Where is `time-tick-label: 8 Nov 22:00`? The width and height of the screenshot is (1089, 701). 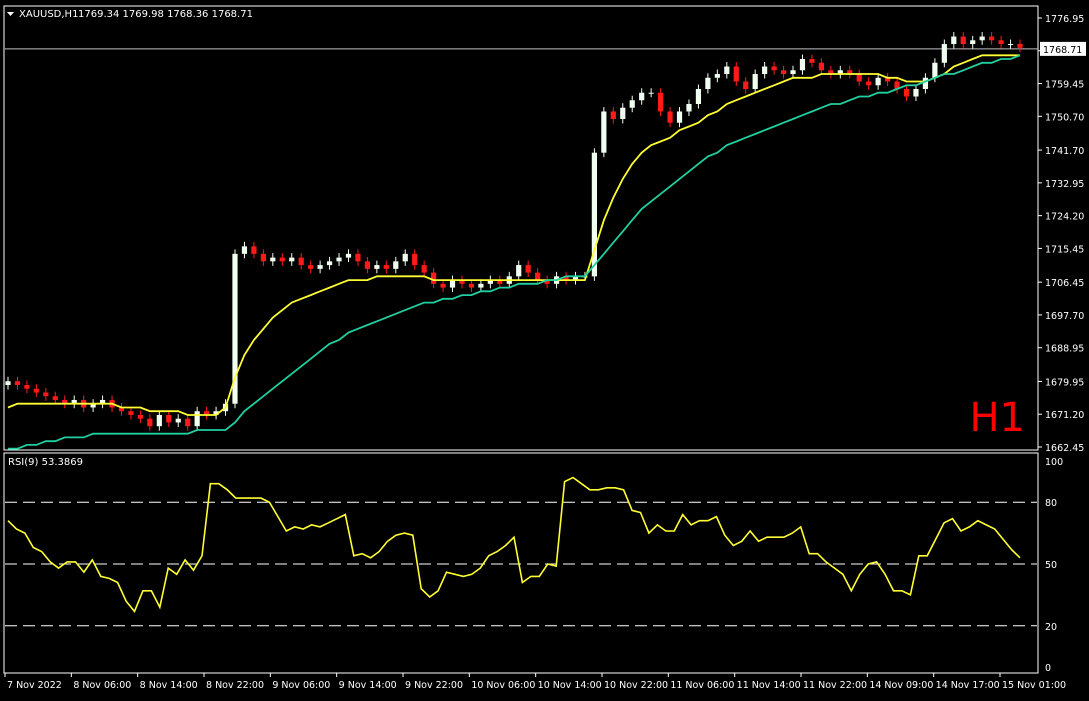 time-tick-label: 8 Nov 22:00 is located at coordinates (235, 685).